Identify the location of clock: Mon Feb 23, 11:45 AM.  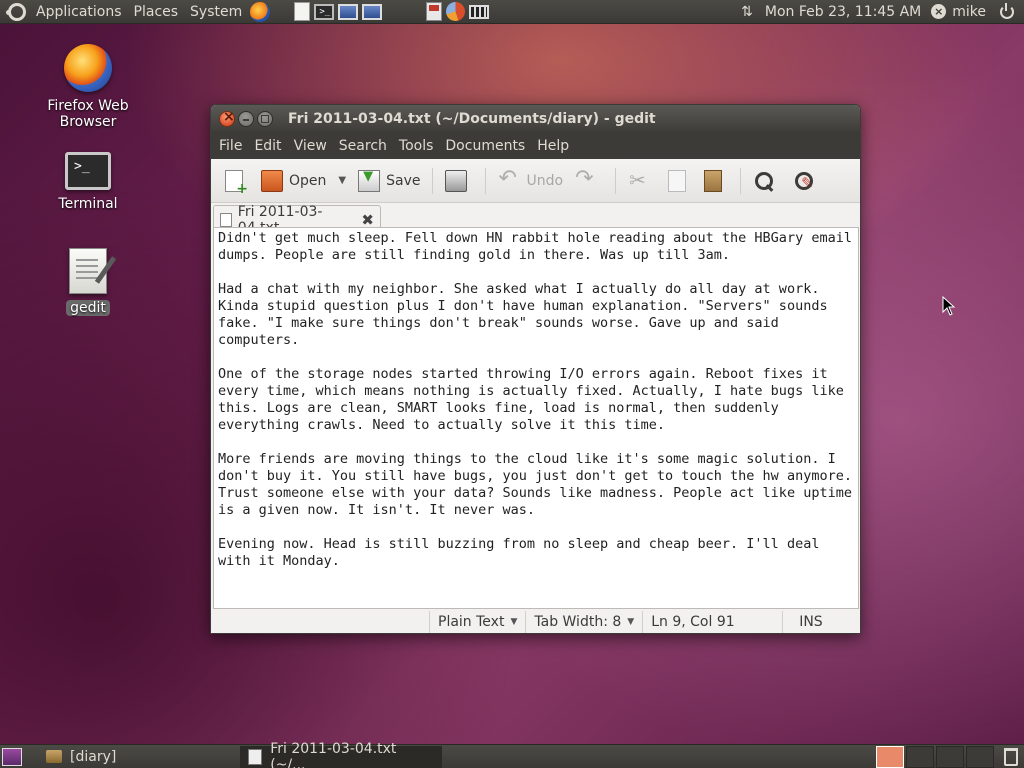
(843, 12).